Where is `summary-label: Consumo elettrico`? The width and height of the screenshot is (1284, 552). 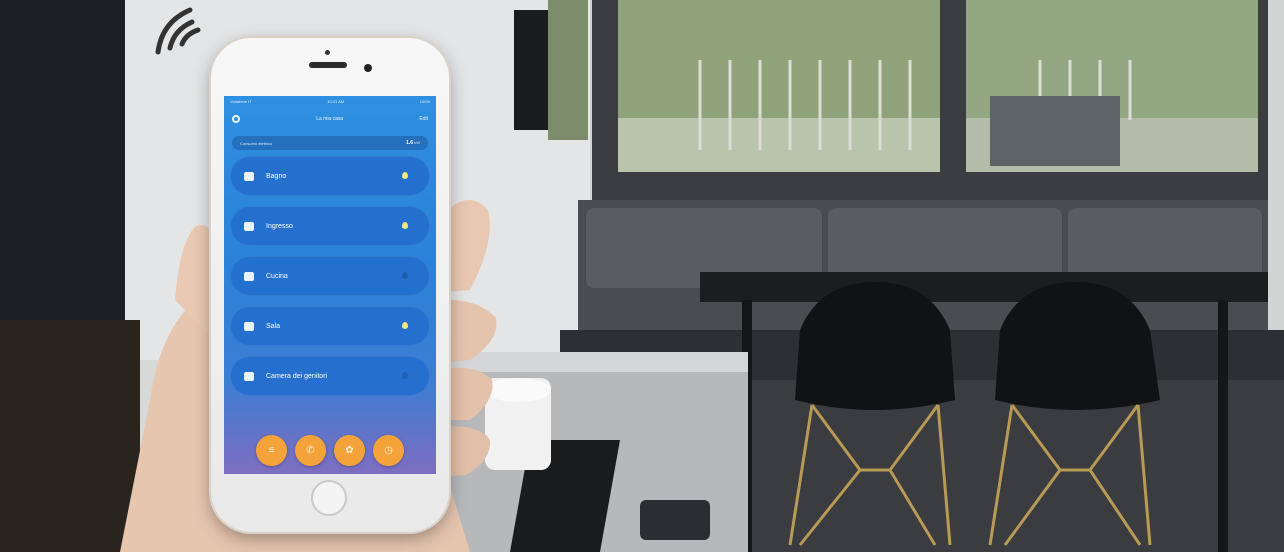 summary-label: Consumo elettrico is located at coordinates (256, 143).